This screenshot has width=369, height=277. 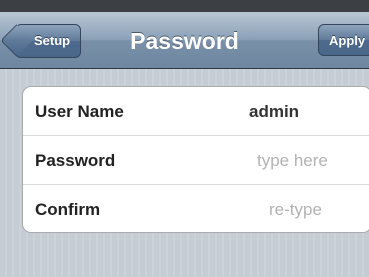 What do you see at coordinates (319, 210) in the screenshot?
I see `confirm-password-input` at bounding box center [319, 210].